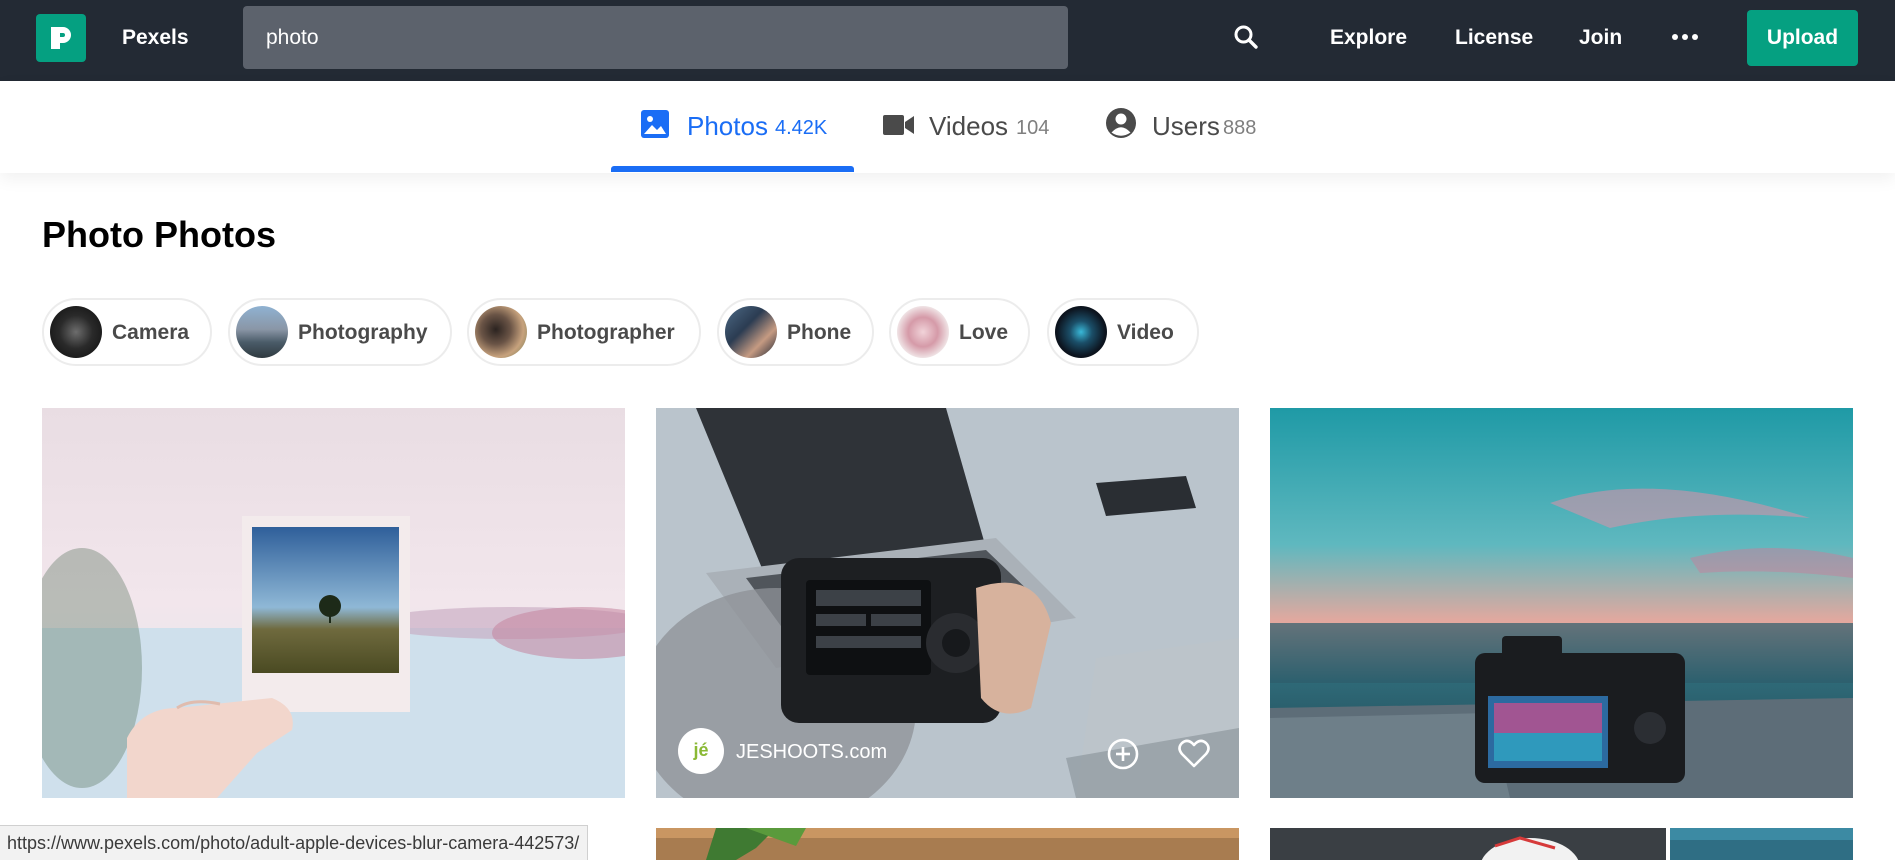 This screenshot has width=1895, height=860. What do you see at coordinates (1246, 37) in the screenshot?
I see `search-icon` at bounding box center [1246, 37].